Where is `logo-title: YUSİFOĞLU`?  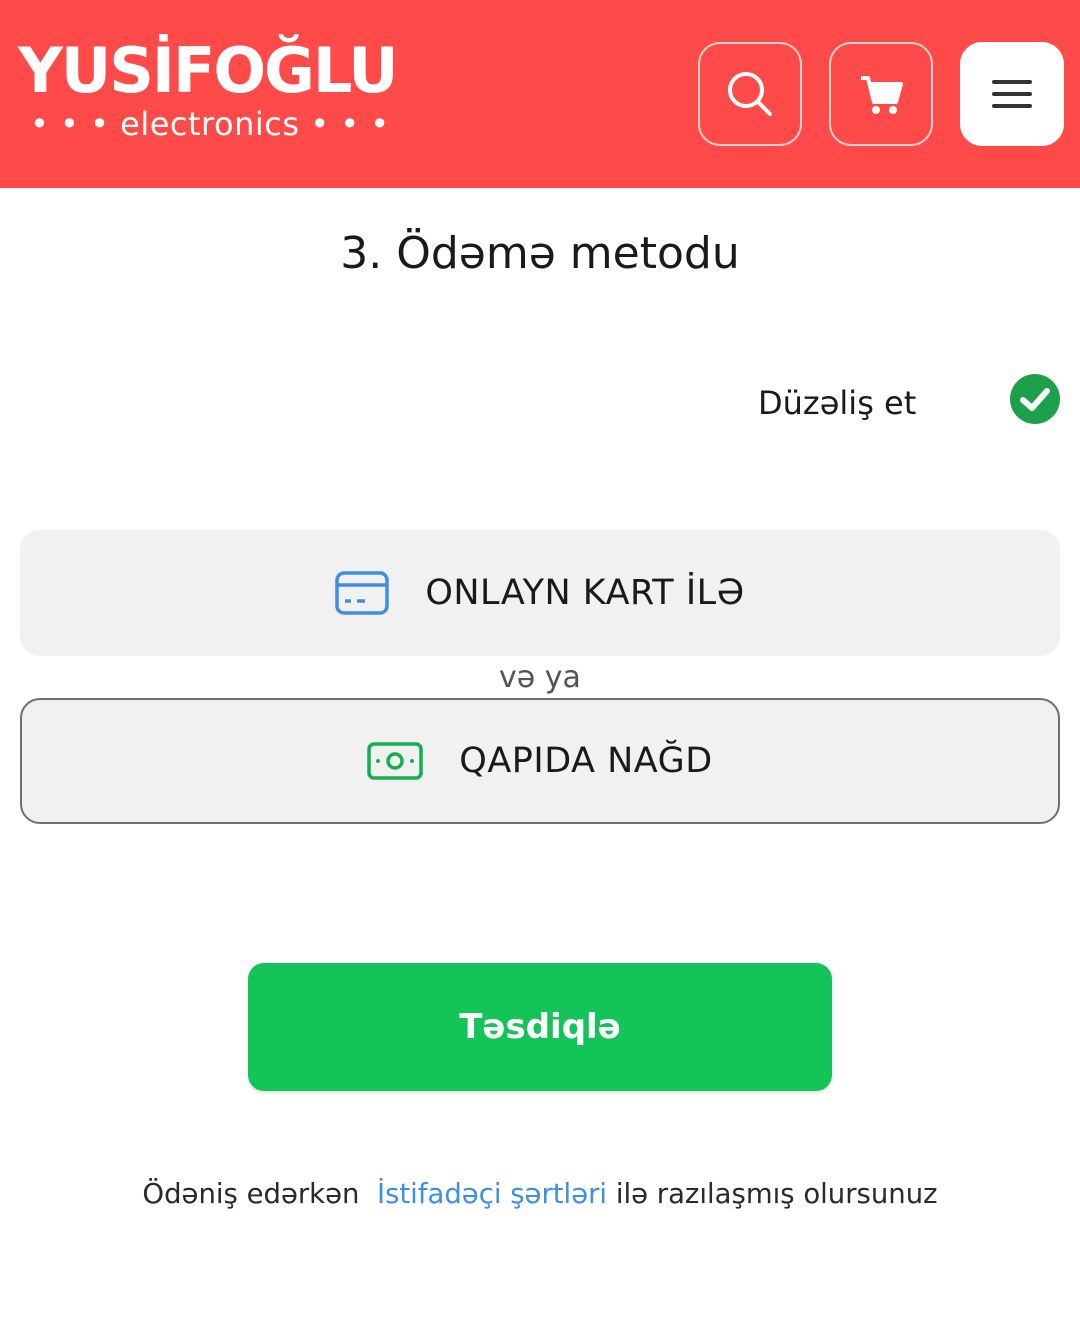 logo-title: YUSİFOĞLU is located at coordinates (208, 71).